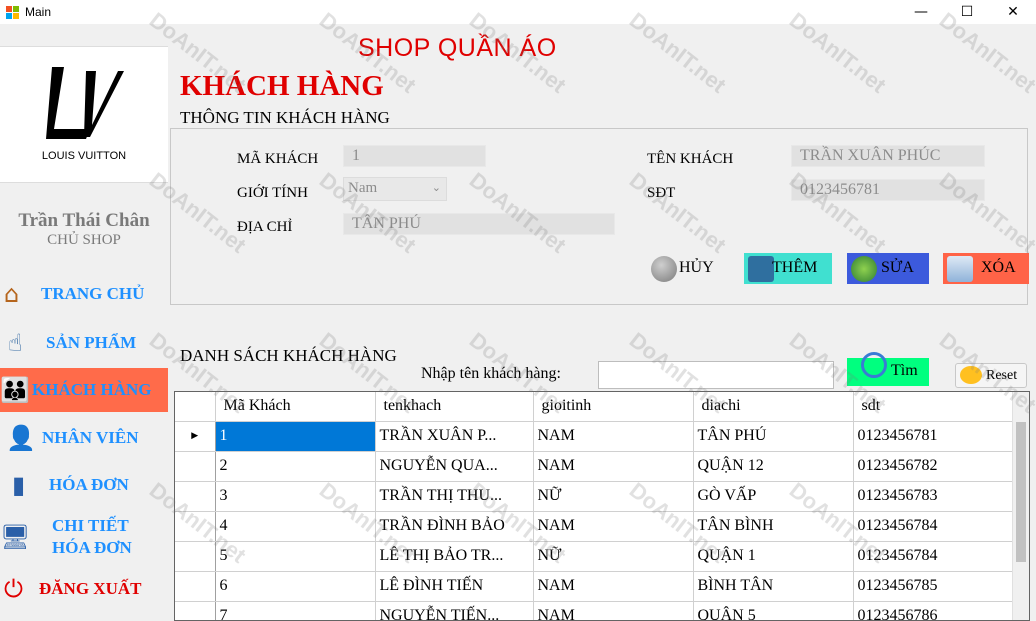  Describe the element at coordinates (773, 436) in the screenshot. I see `table-cell: TÂN PHÚ` at that location.